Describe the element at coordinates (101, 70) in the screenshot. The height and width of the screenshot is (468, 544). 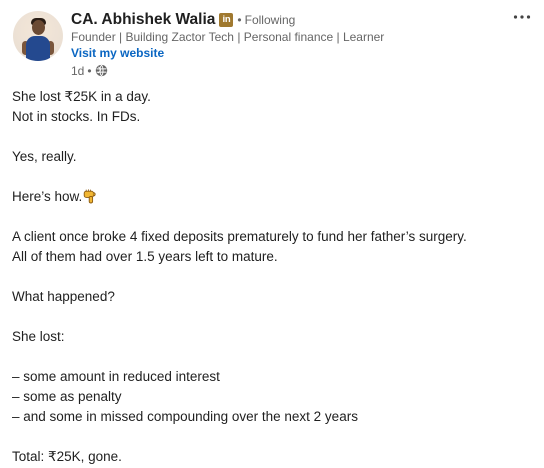
I see `globe-icon` at that location.